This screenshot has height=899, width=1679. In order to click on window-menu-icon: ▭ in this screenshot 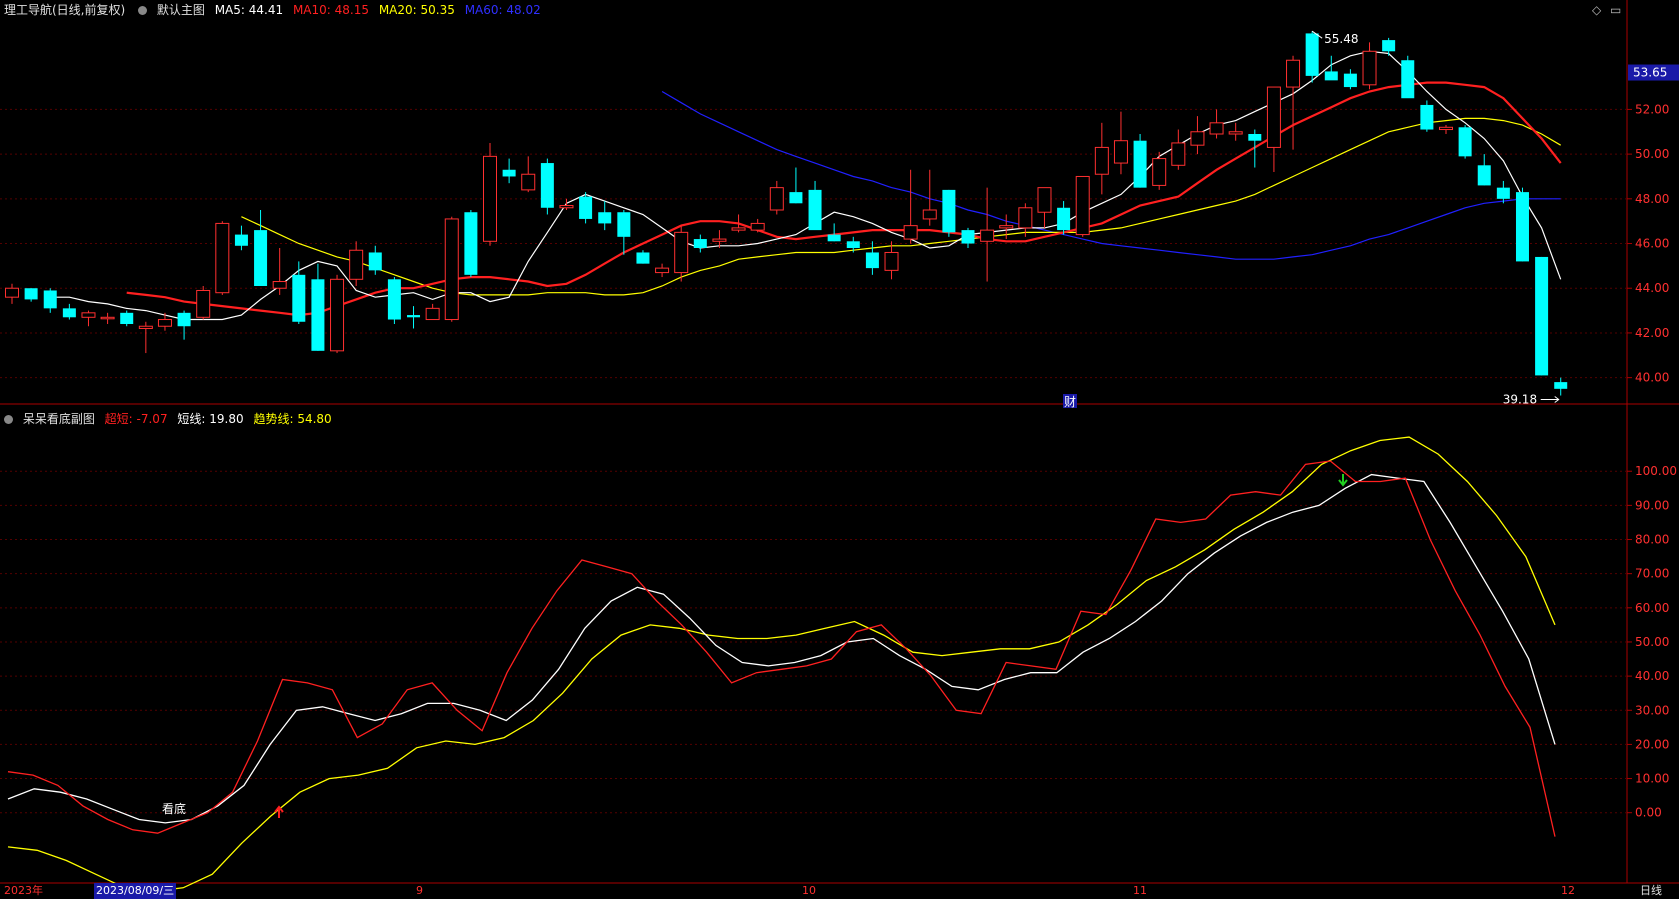, I will do `click(1615, 10)`.